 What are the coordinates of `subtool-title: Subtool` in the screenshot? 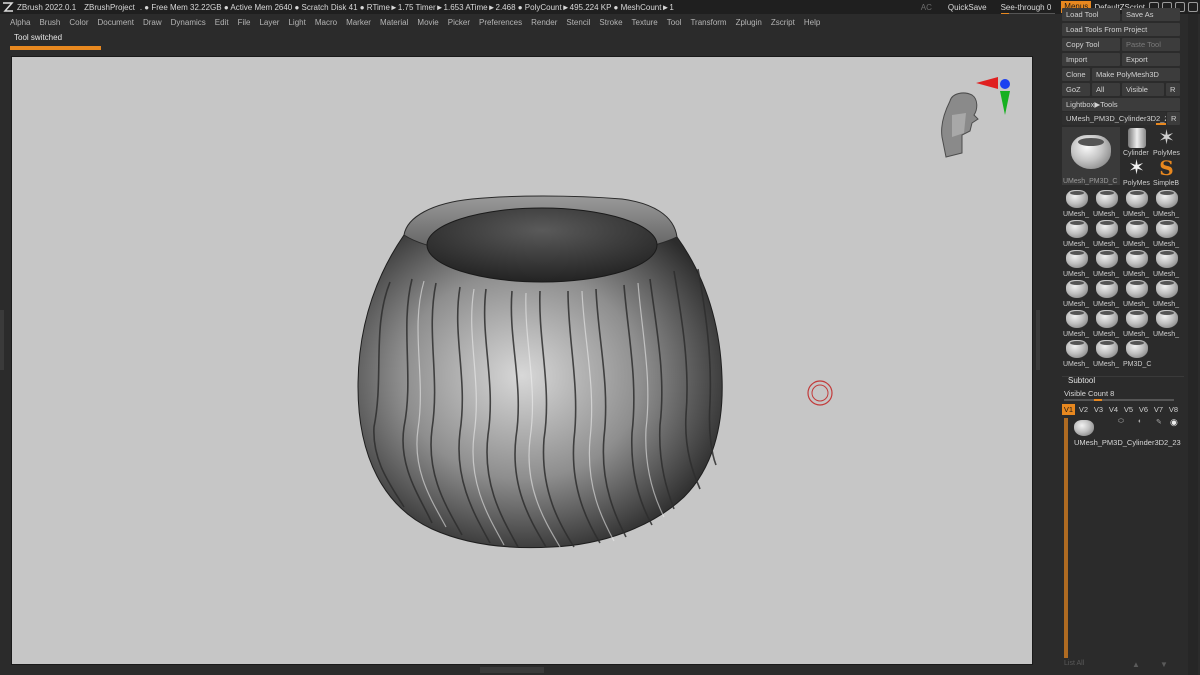 It's located at (1081, 380).